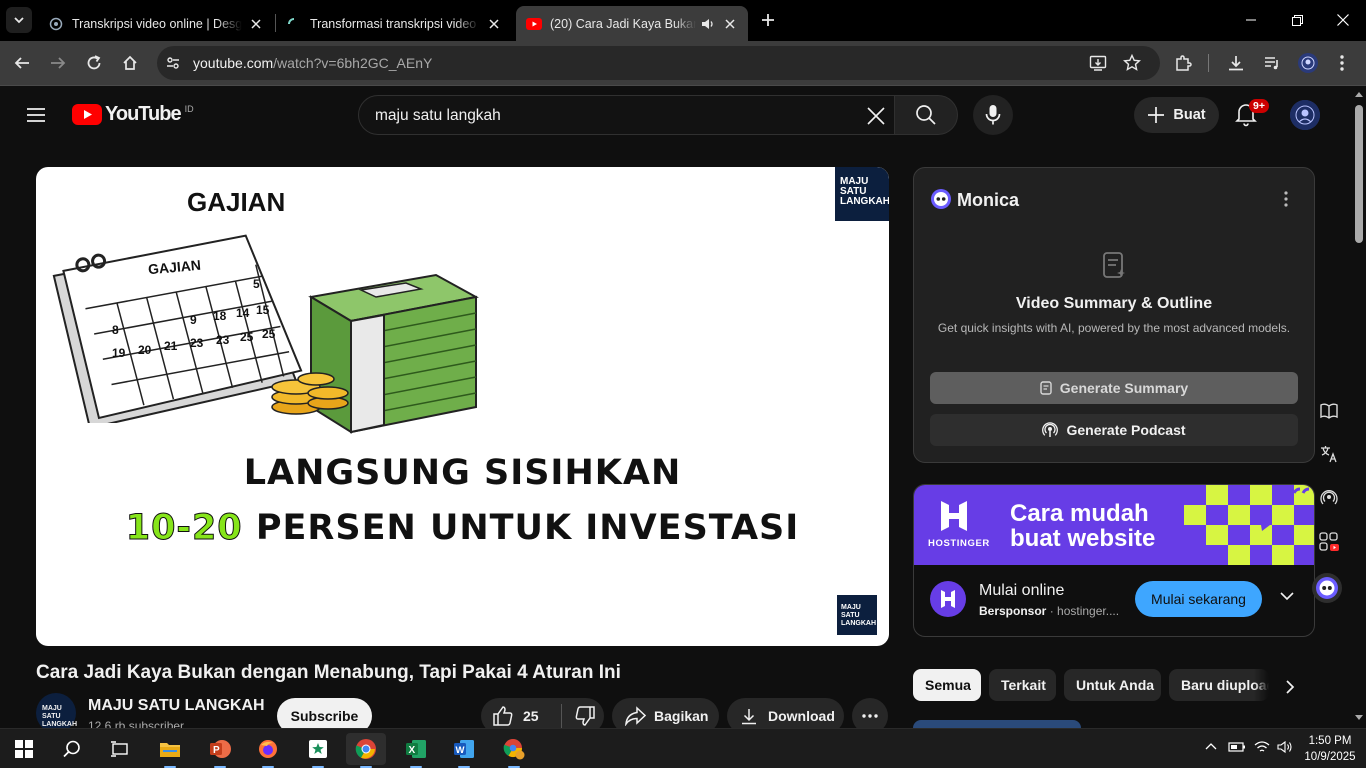 The image size is (1366, 768). I want to click on page-scrollbar, so click(1359, 407).